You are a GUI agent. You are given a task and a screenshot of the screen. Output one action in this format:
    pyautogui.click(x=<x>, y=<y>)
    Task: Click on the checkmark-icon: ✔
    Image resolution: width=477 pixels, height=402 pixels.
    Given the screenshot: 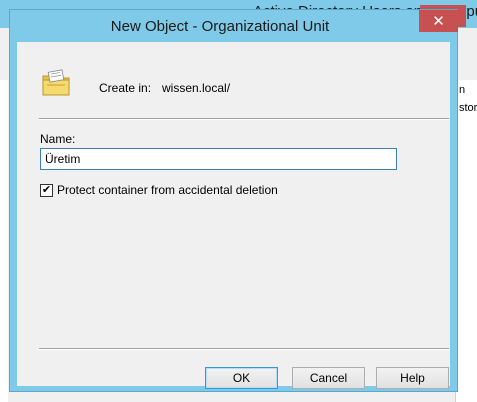 What is the action you would take?
    pyautogui.click(x=46, y=189)
    